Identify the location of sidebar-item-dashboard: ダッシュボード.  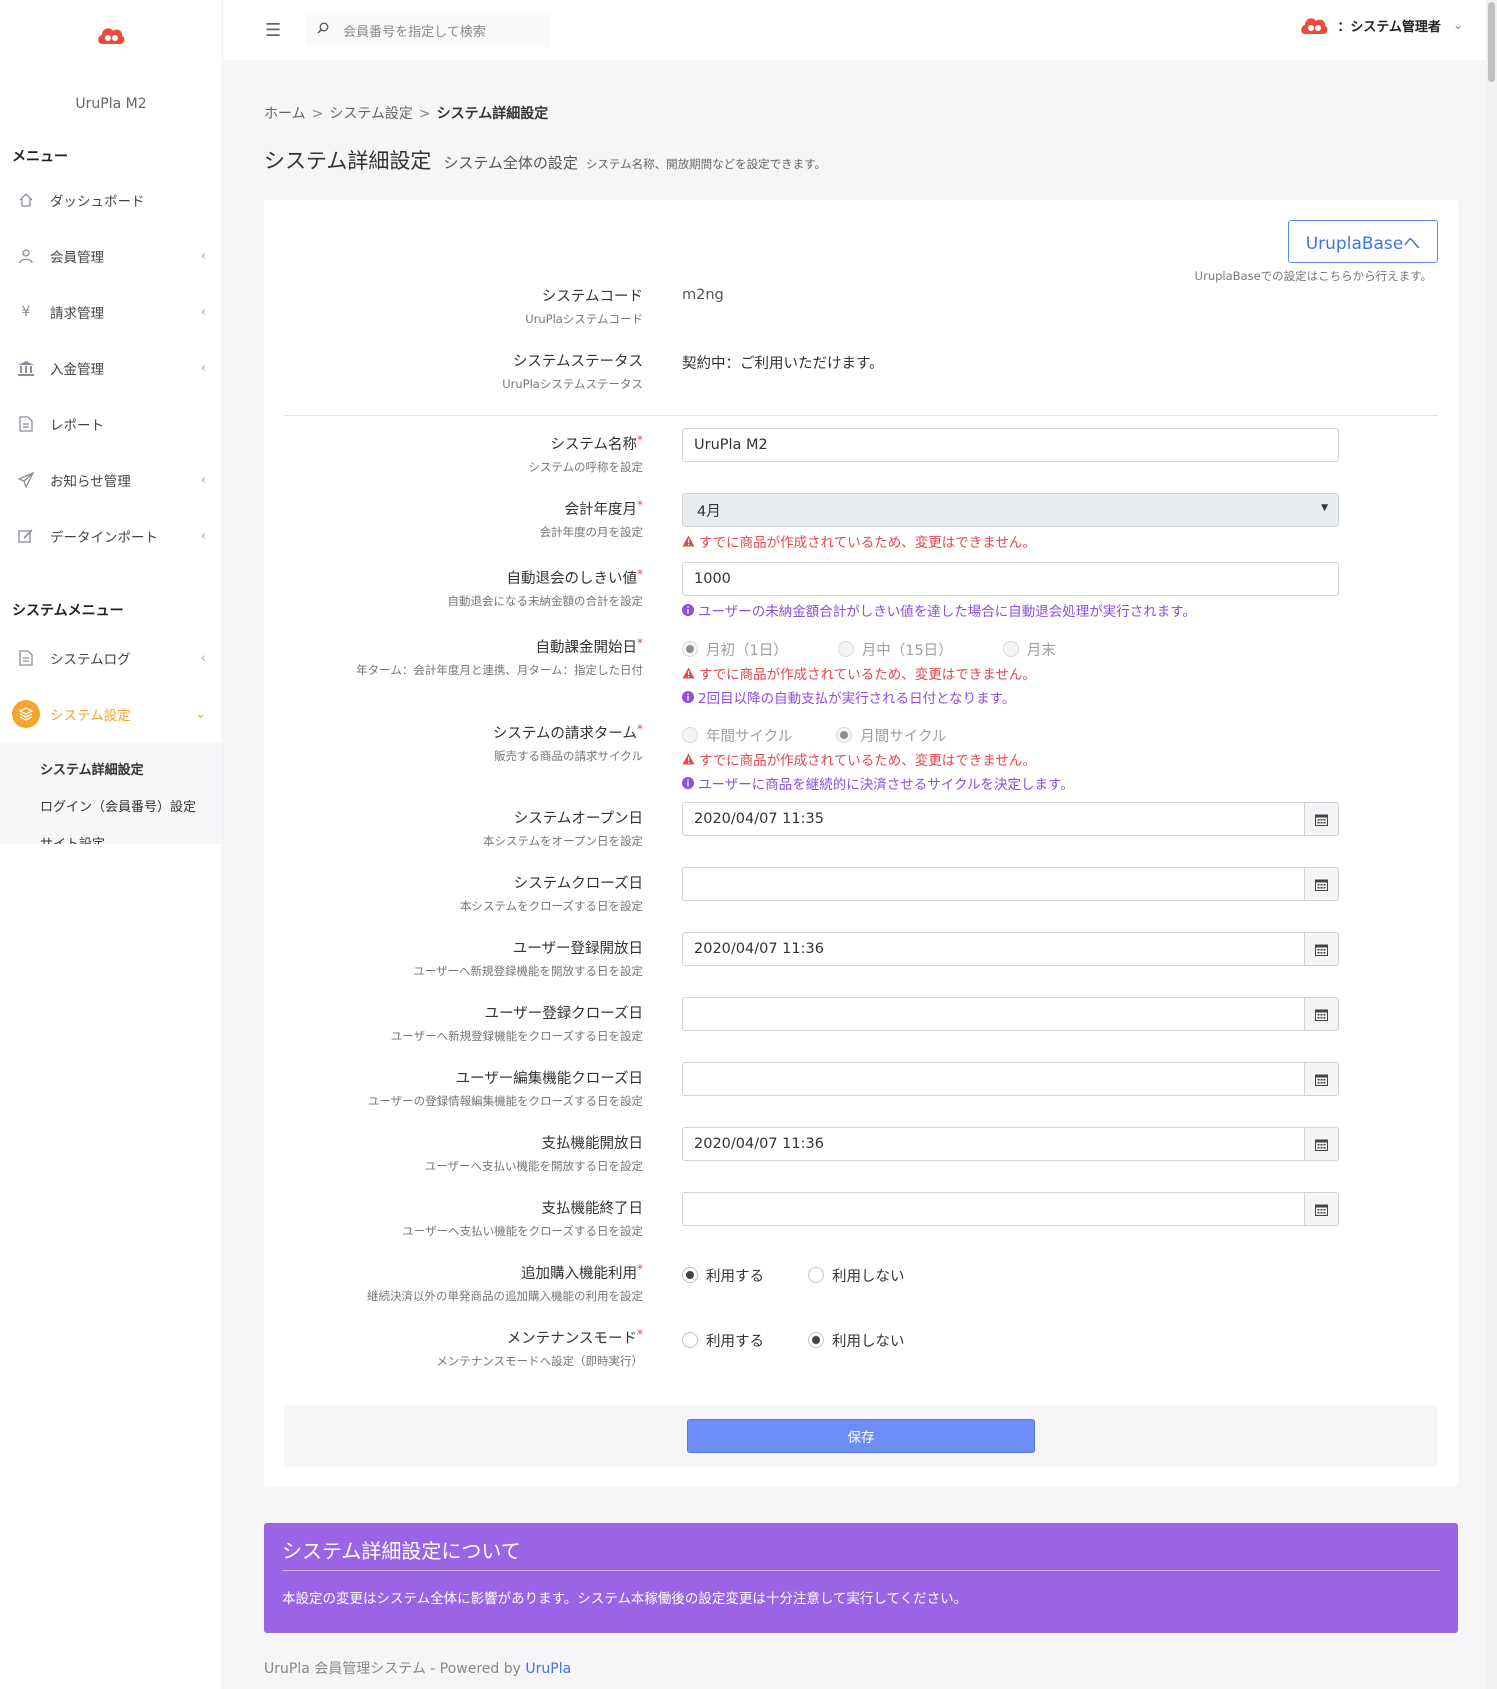
(111, 200).